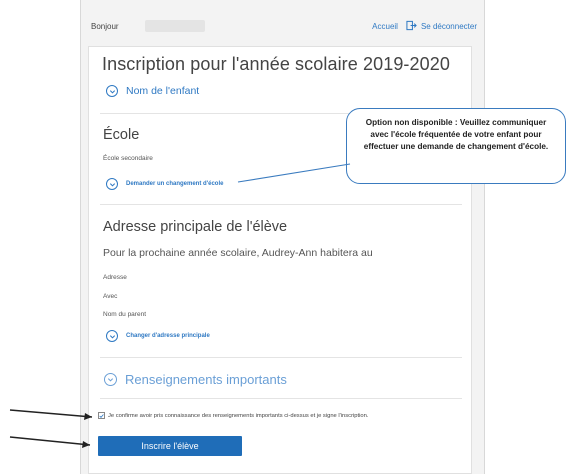 The image size is (569, 474). I want to click on logout-link: Se déconnecter, so click(441, 26).